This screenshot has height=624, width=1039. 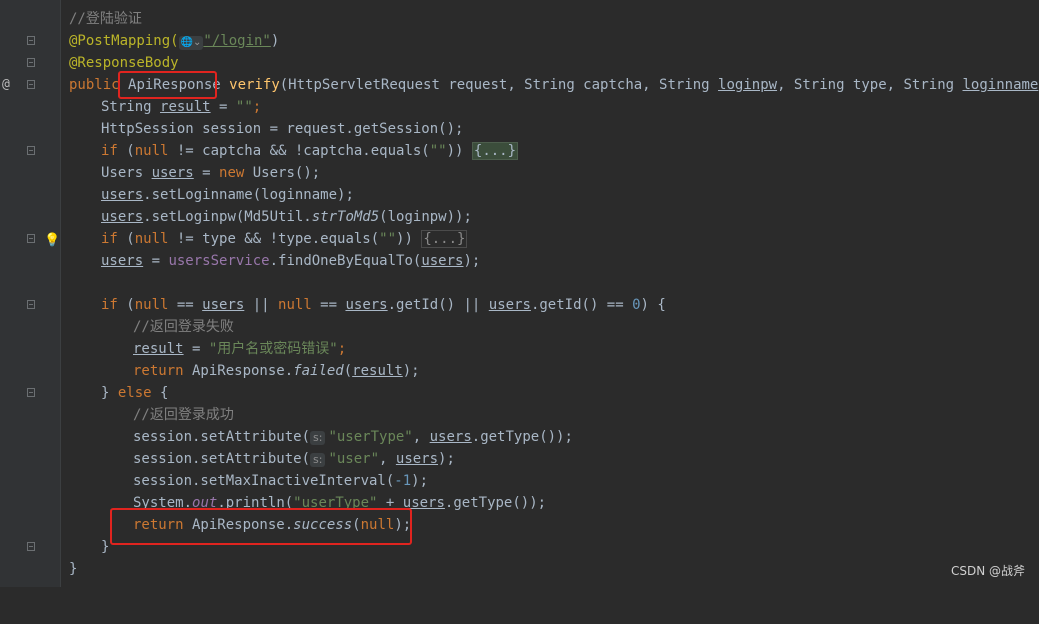 What do you see at coordinates (519, 173) in the screenshot?
I see `code-line: Users users = new Users();` at bounding box center [519, 173].